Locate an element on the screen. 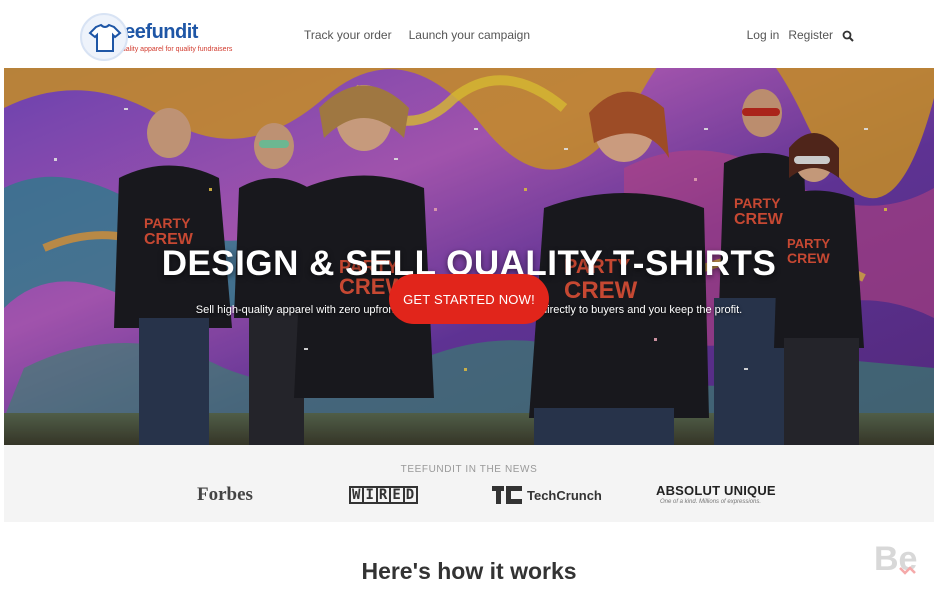  primary-nav: Track your order Launch your campaign is located at coordinates (417, 35).